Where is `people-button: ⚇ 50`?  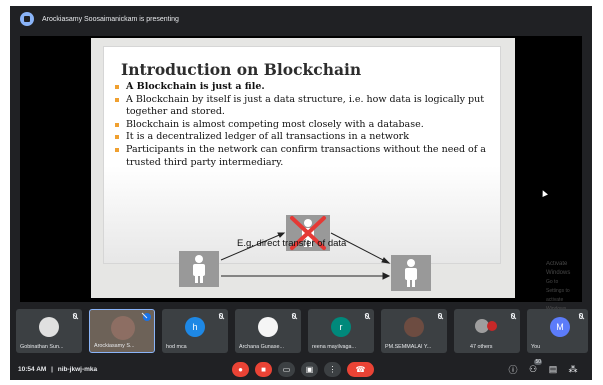
people-button: ⚇ 50 is located at coordinates (534, 367).